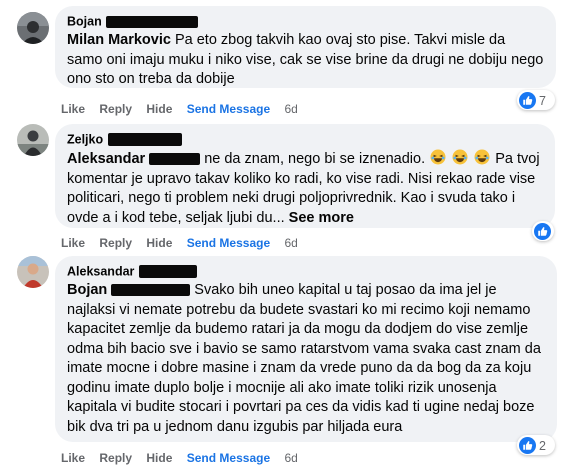 This screenshot has width=571, height=469. Describe the element at coordinates (305, 21) in the screenshot. I see `comment-author: Bojan` at that location.